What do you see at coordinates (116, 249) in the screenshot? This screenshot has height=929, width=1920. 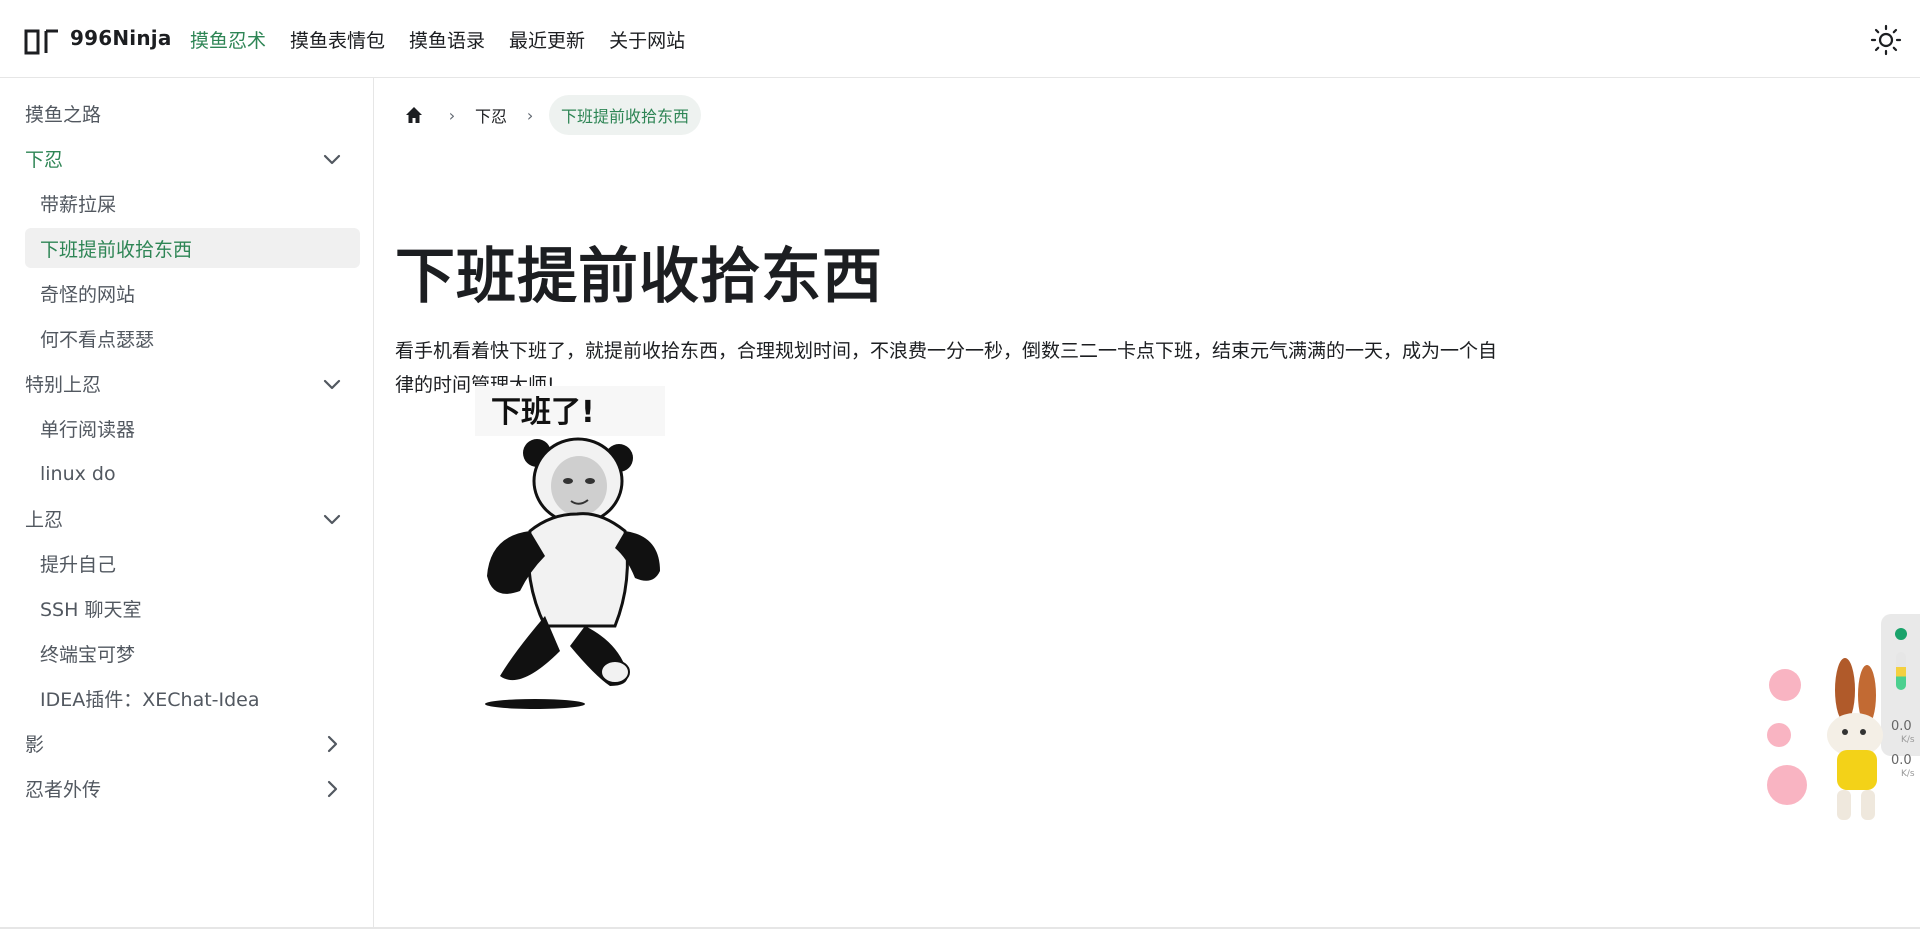 I see `sidebar-item-label: 下班提前收拾东西` at bounding box center [116, 249].